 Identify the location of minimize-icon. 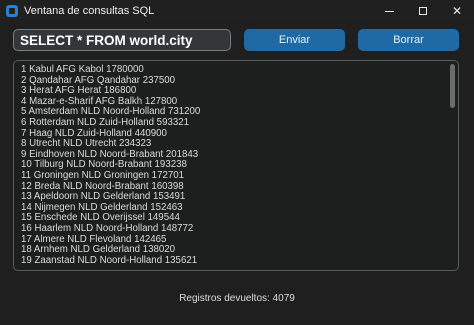
(389, 11).